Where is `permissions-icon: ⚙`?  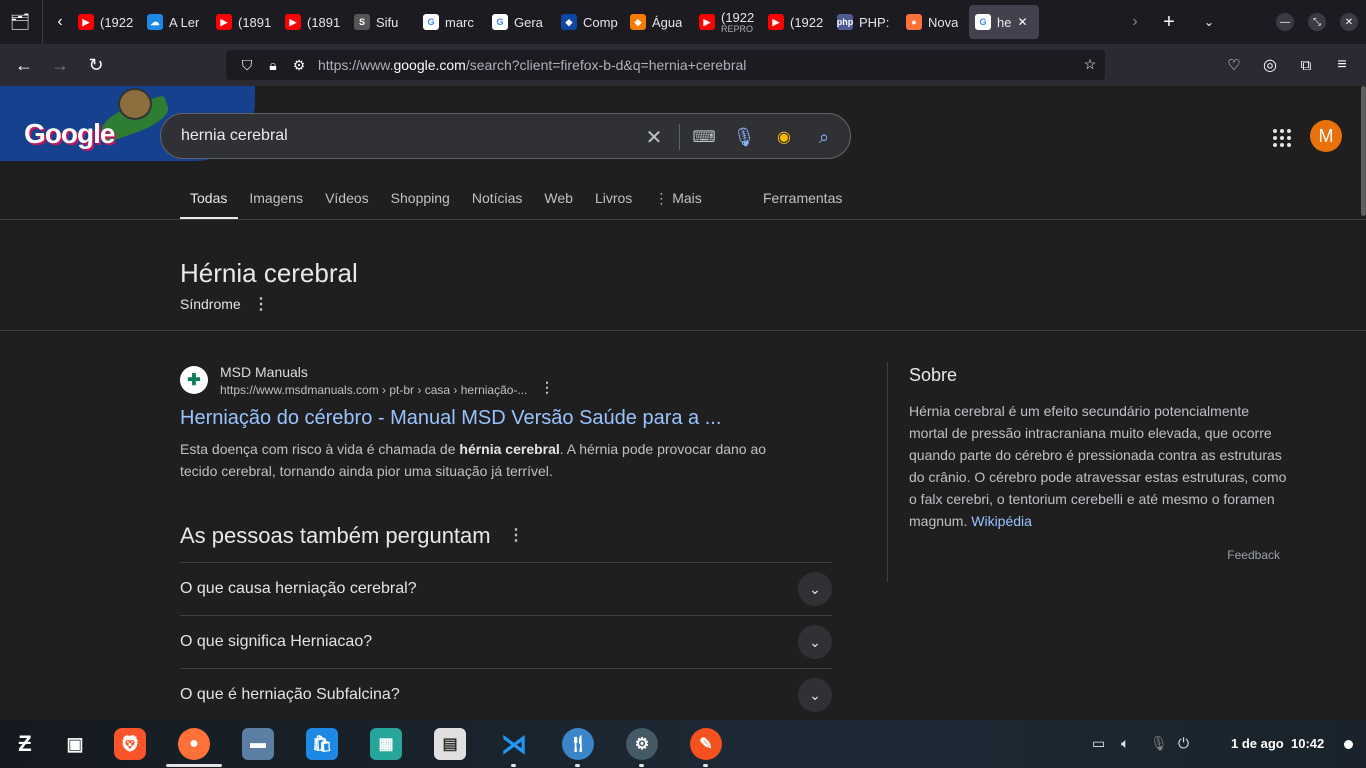 permissions-icon: ⚙ is located at coordinates (299, 65).